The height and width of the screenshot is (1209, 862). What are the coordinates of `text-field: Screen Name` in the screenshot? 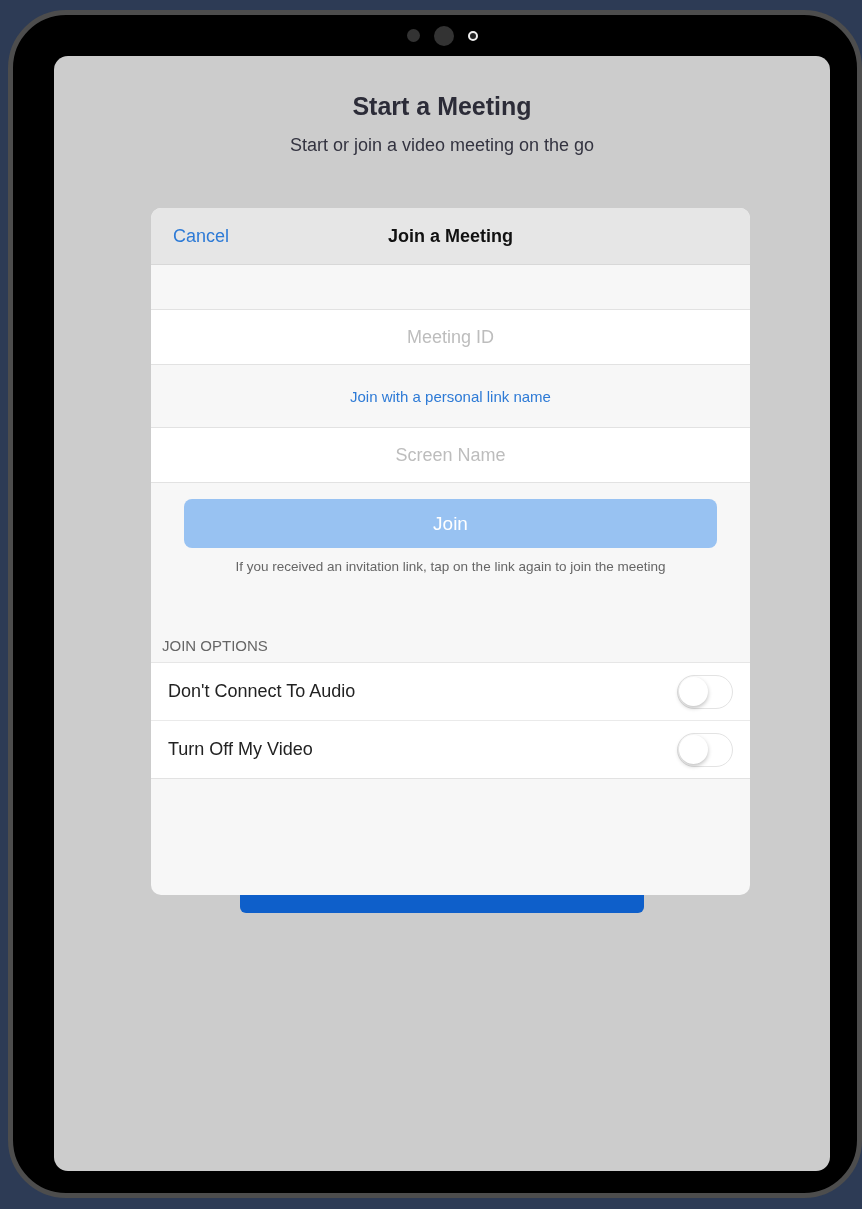 It's located at (450, 455).